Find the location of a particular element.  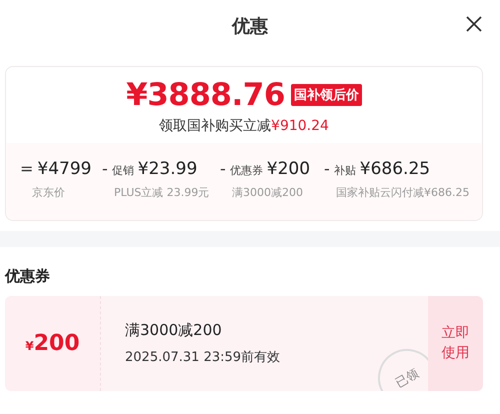

breakdown-amount: ¥686.25 is located at coordinates (395, 169).